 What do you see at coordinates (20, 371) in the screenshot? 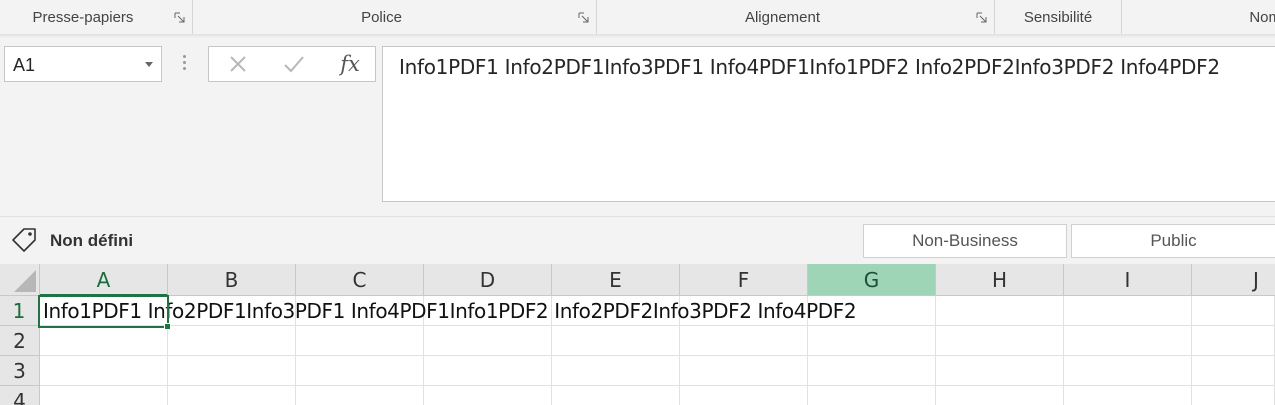
I see `row-header-3: 3` at bounding box center [20, 371].